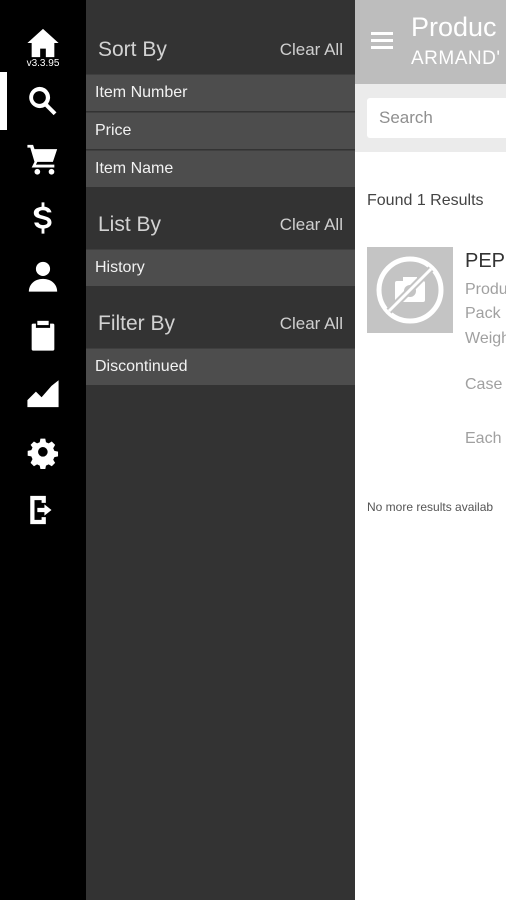  Describe the element at coordinates (220, 168) in the screenshot. I see `sort-option-item-name: Item Name` at that location.